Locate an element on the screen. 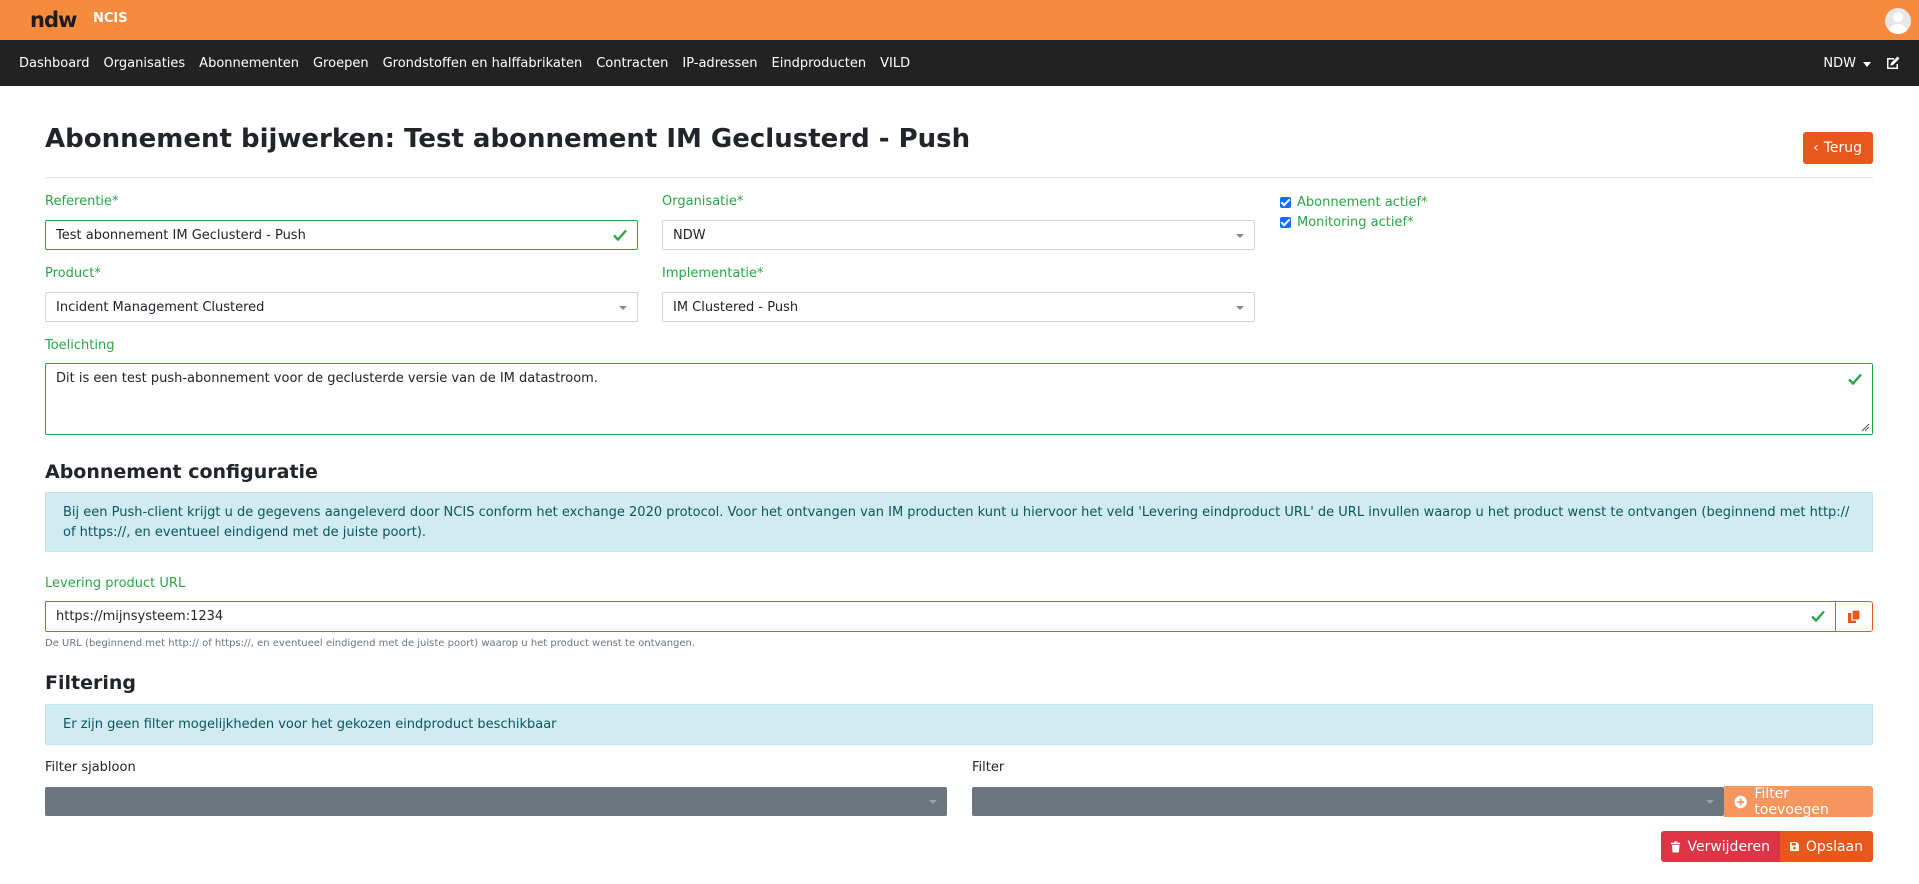 The width and height of the screenshot is (1919, 884). referentie-input: Test abonnement IM Geclusterd - Push is located at coordinates (341, 235).